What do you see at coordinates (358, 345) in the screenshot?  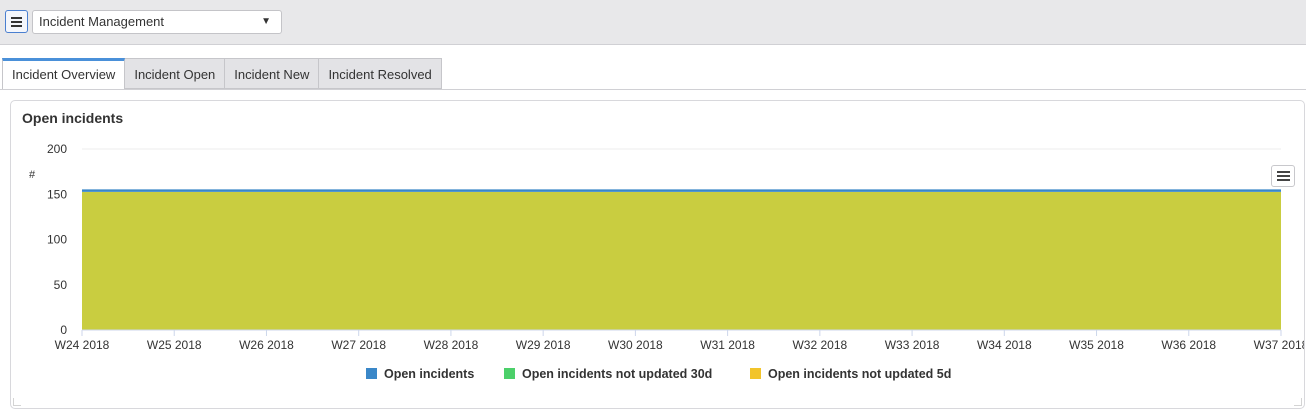 I see `x-tick-label: W27 2018` at bounding box center [358, 345].